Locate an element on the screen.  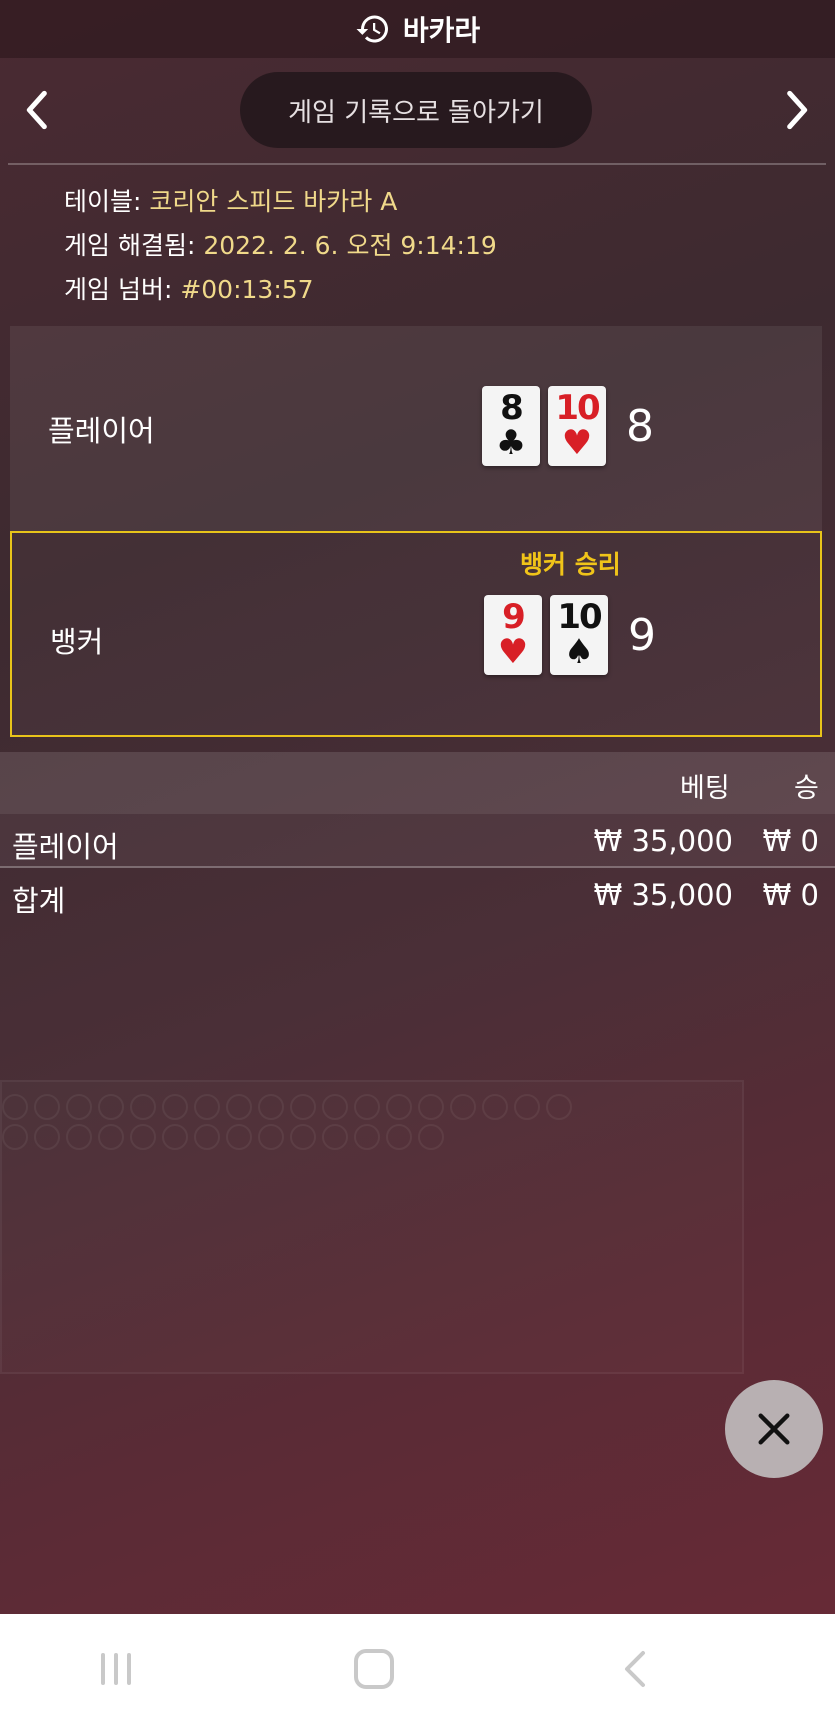
banker-hand: 뱅커 승리 뱅커 9 ♥ 10 ♠ 9 is located at coordinates (416, 634).